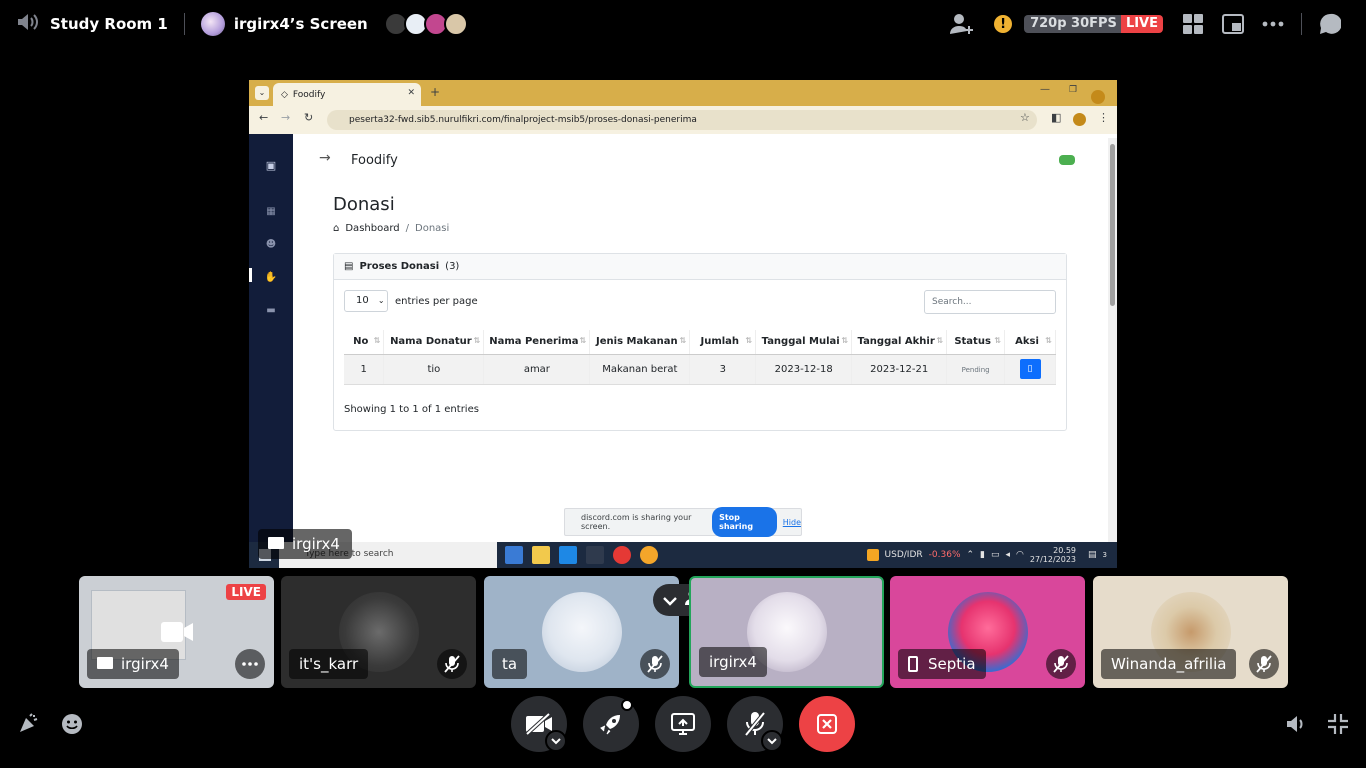 The height and width of the screenshot is (768, 1366). I want to click on participant-tile: Winanda_afrilia, so click(1190, 632).